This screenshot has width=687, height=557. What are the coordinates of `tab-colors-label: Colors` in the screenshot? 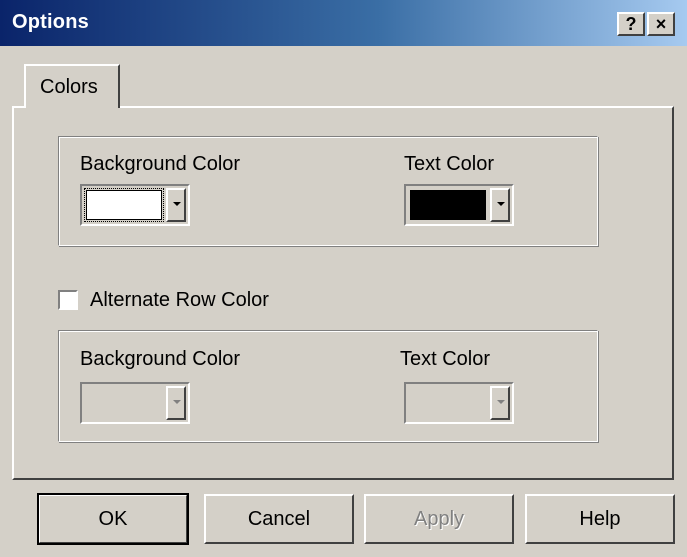 It's located at (69, 87).